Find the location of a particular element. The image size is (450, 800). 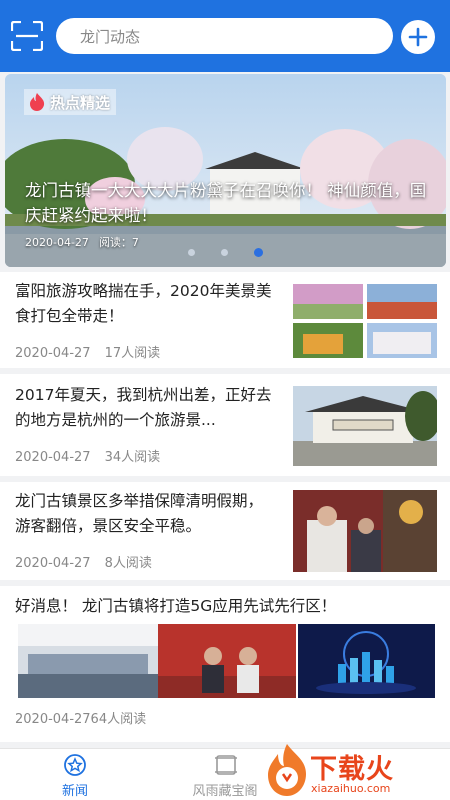

article-title: 富阳旅游攻略揣在手，2020年美景美食打包全带走！ is located at coordinates (143, 303).